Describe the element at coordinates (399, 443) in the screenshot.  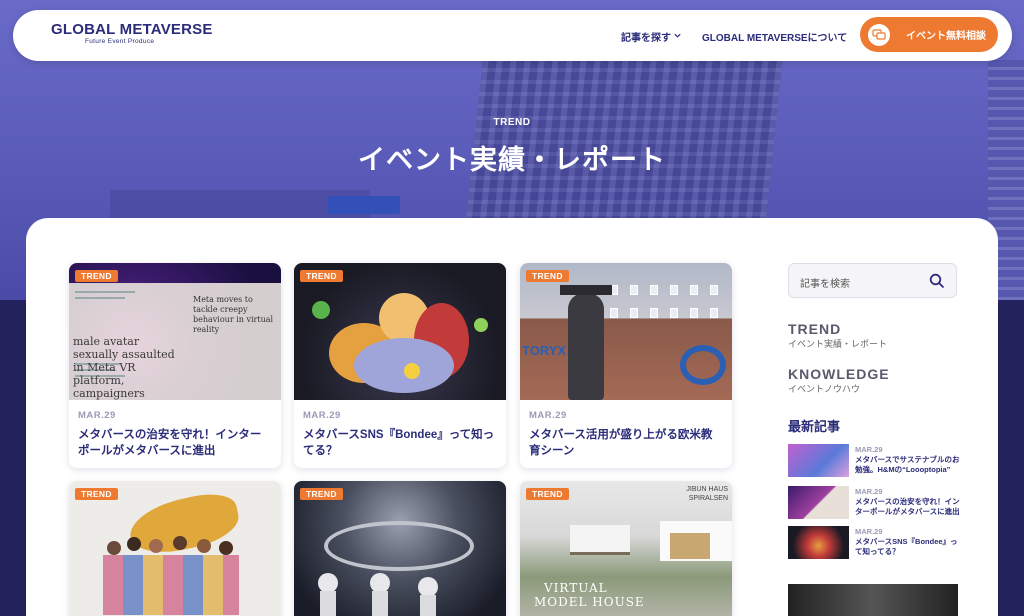
I see `article-title: メタバースSNS『Bondee』って知ってる？` at that location.